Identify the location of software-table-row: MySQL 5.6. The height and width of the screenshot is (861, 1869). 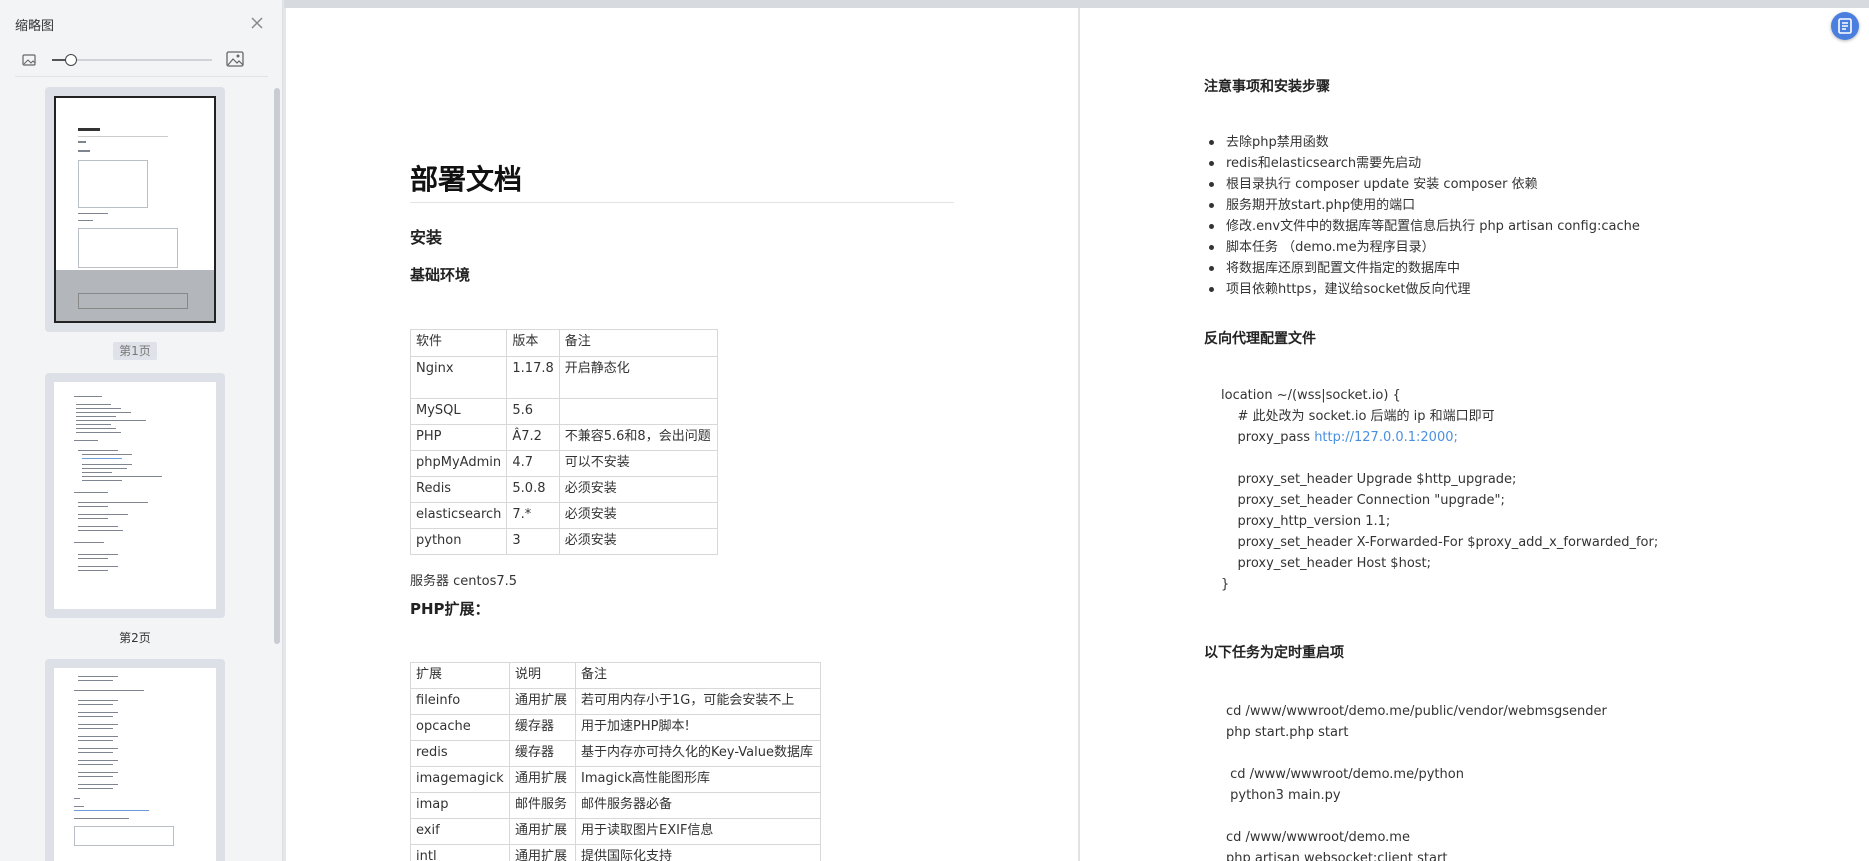
(563, 411).